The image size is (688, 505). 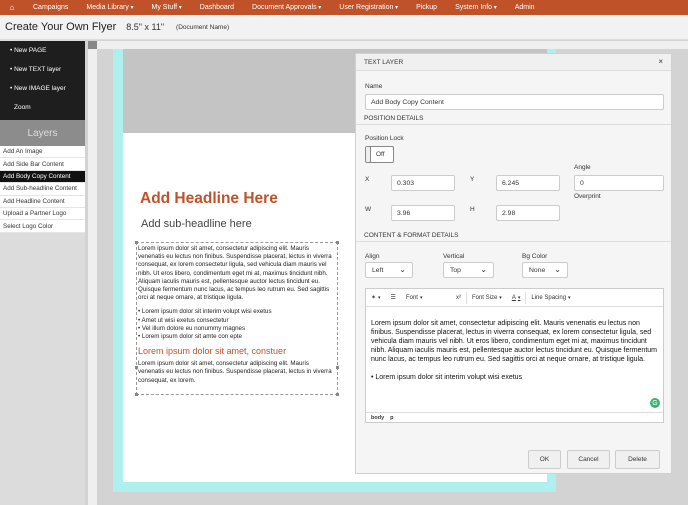 What do you see at coordinates (458, 298) in the screenshot?
I see `superscript-icon: x²` at bounding box center [458, 298].